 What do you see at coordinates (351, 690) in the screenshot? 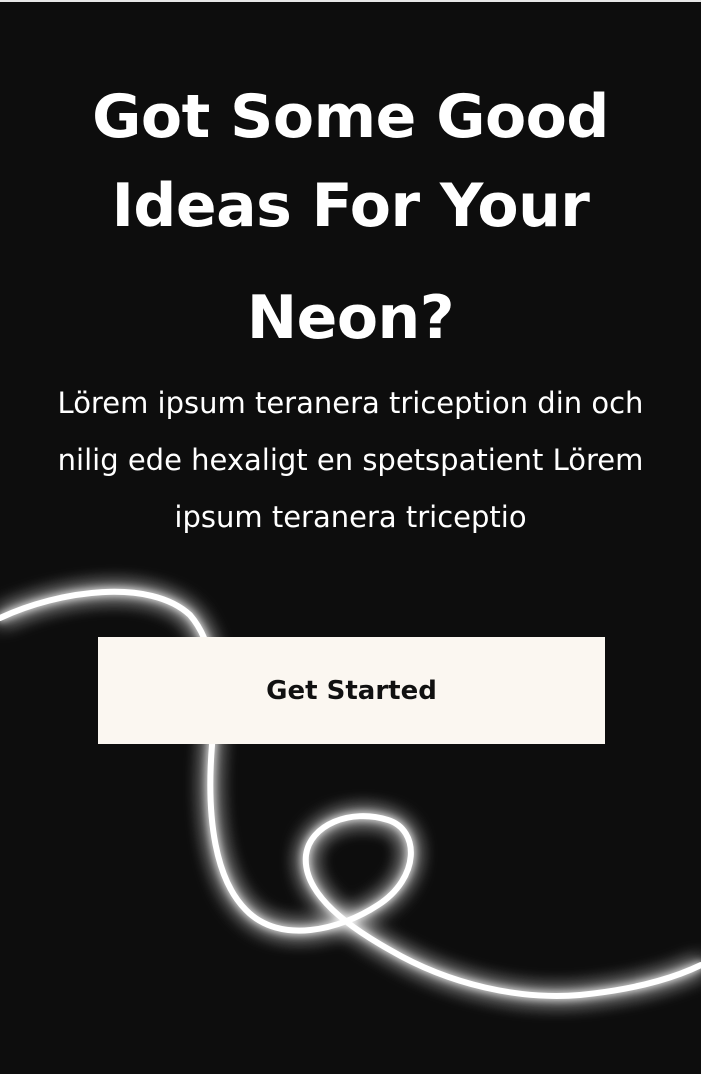
I see `get-started-button: Get Started` at bounding box center [351, 690].